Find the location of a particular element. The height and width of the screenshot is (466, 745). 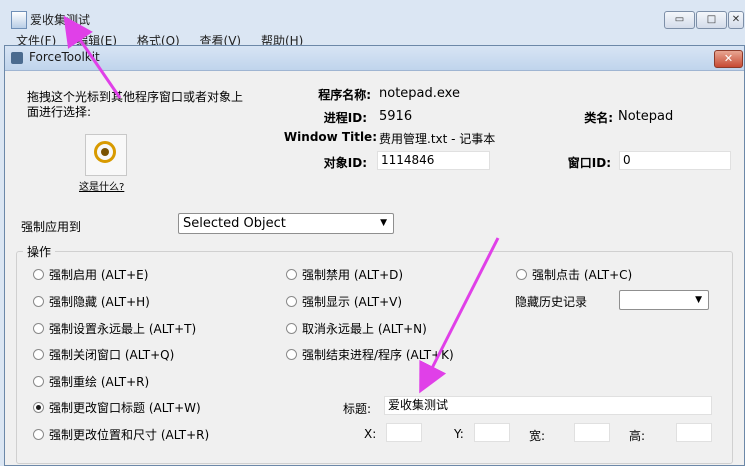

radio-kill-process is located at coordinates (291, 354).